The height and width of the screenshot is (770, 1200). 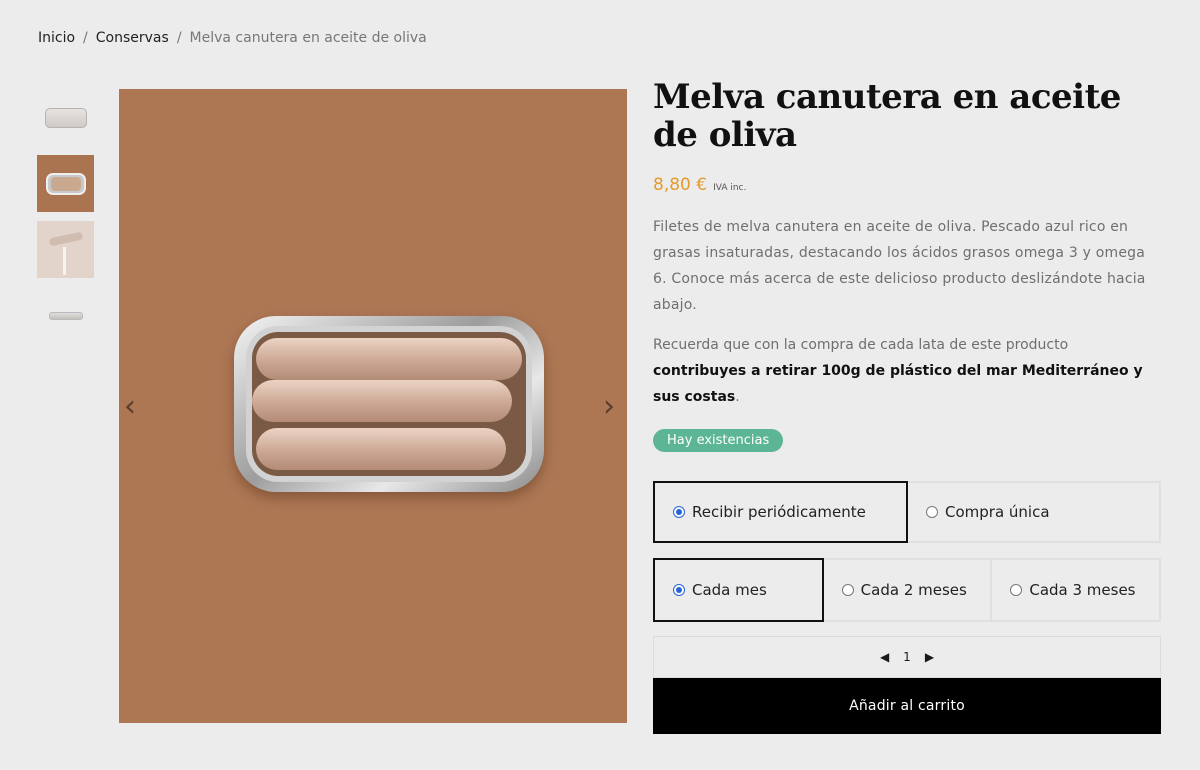 I want to click on thumbnail-tin-closed, so click(x=65, y=117).